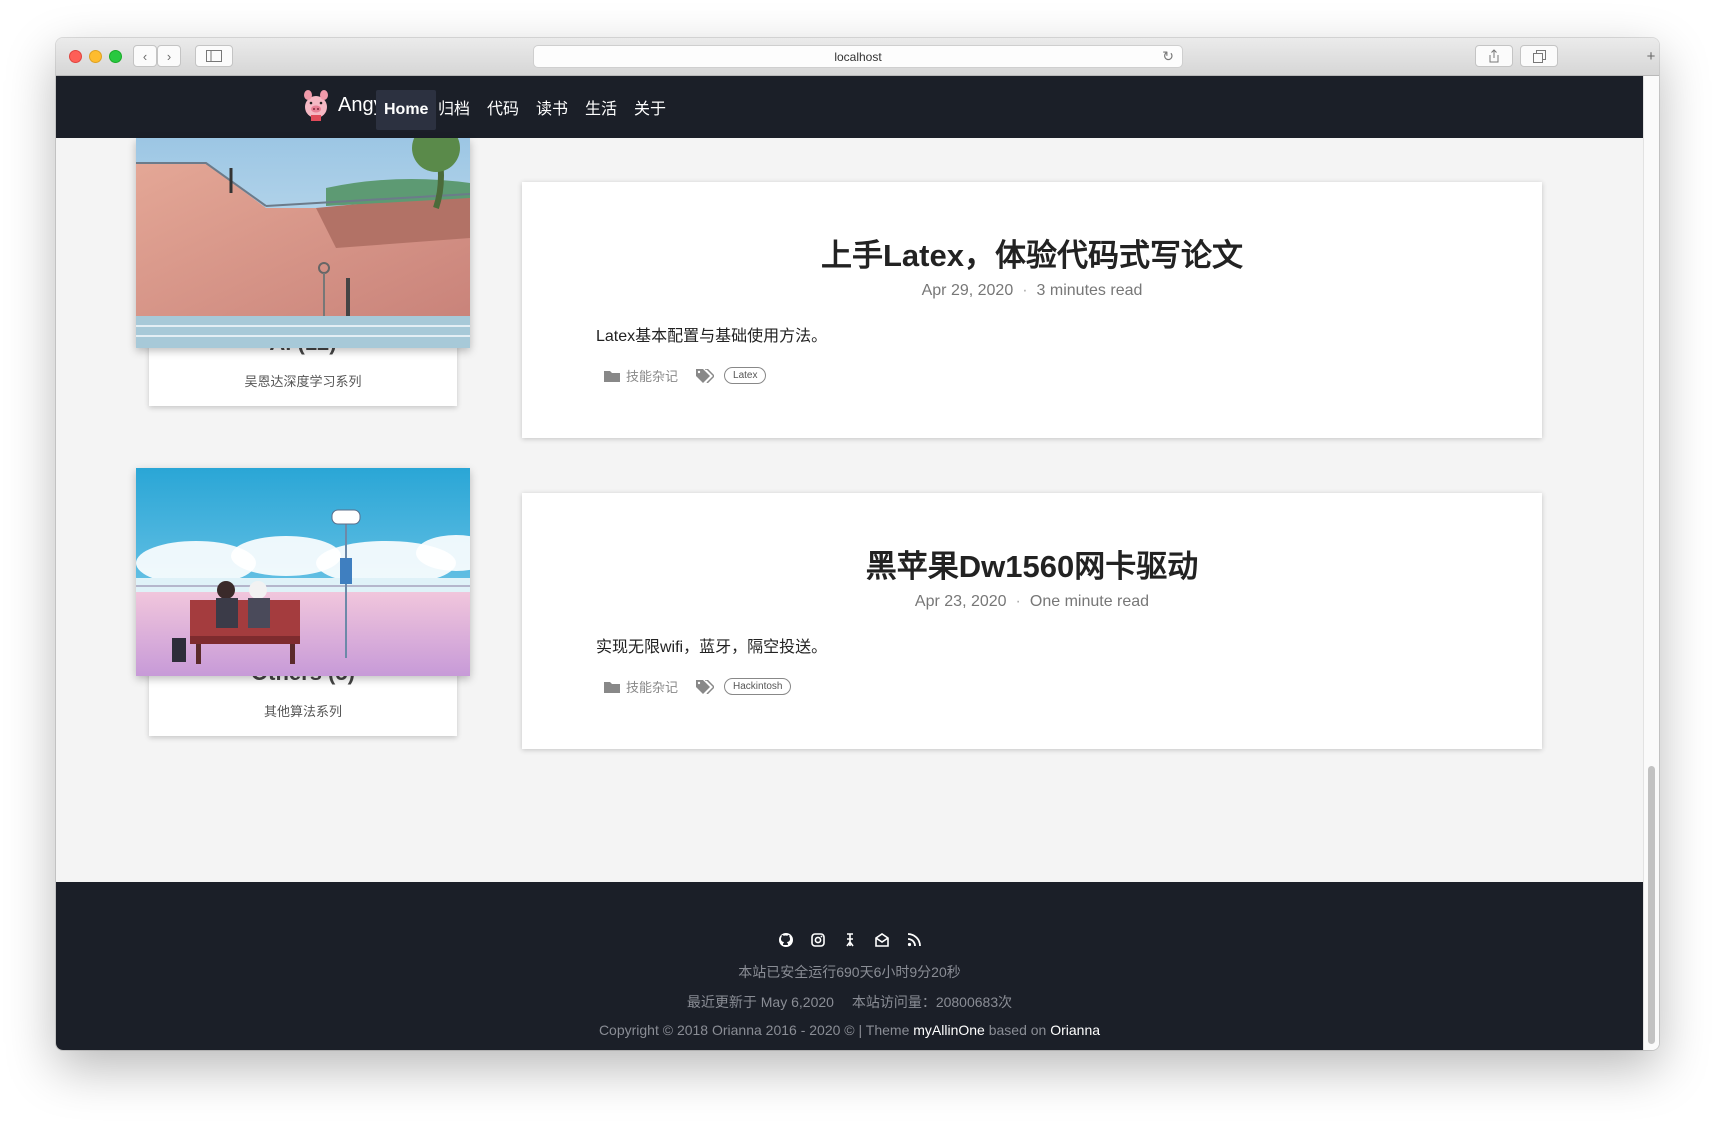  What do you see at coordinates (650, 110) in the screenshot?
I see `nav-item-about: 关于` at bounding box center [650, 110].